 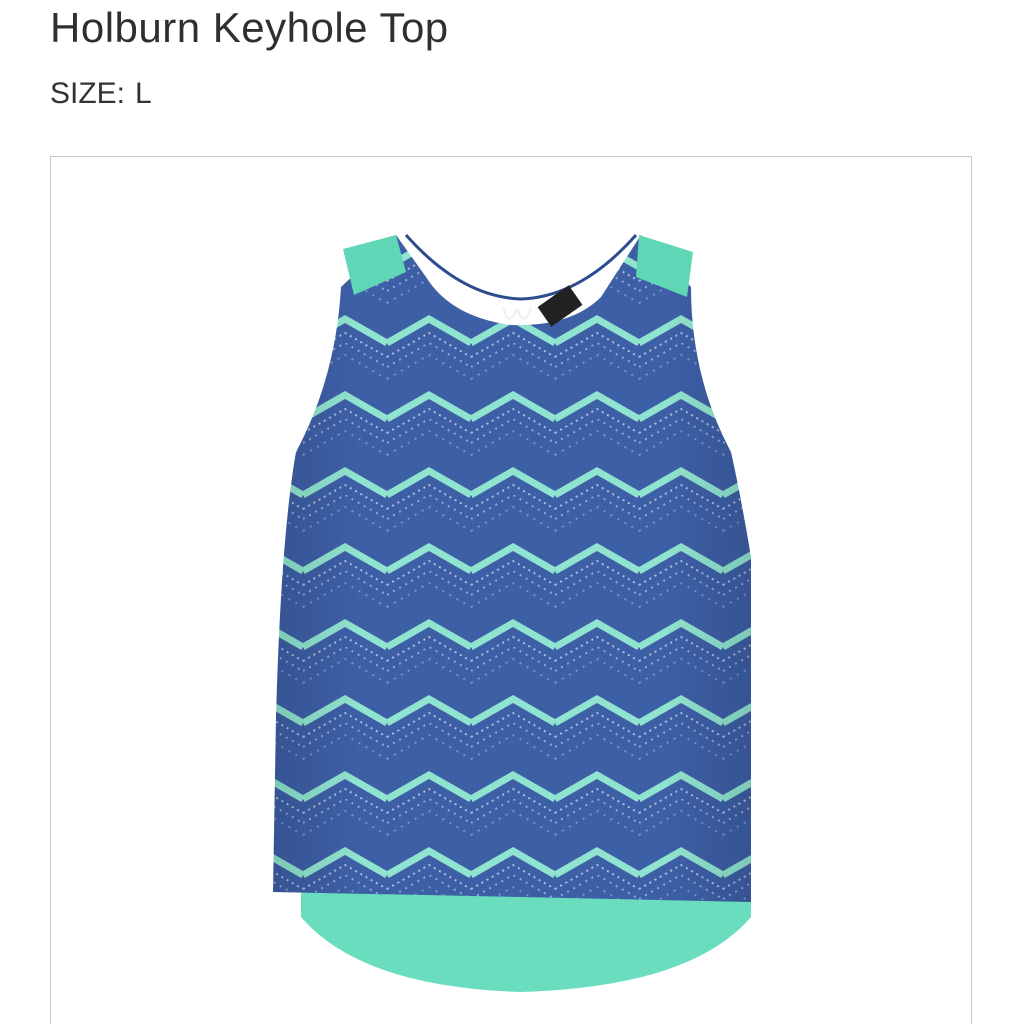 What do you see at coordinates (88, 93) in the screenshot?
I see `size-label: SIZE:` at bounding box center [88, 93].